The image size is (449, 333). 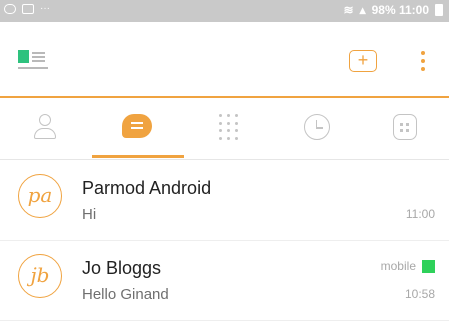 What do you see at coordinates (348, 10) in the screenshot?
I see `wifi-icon: ≋` at bounding box center [348, 10].